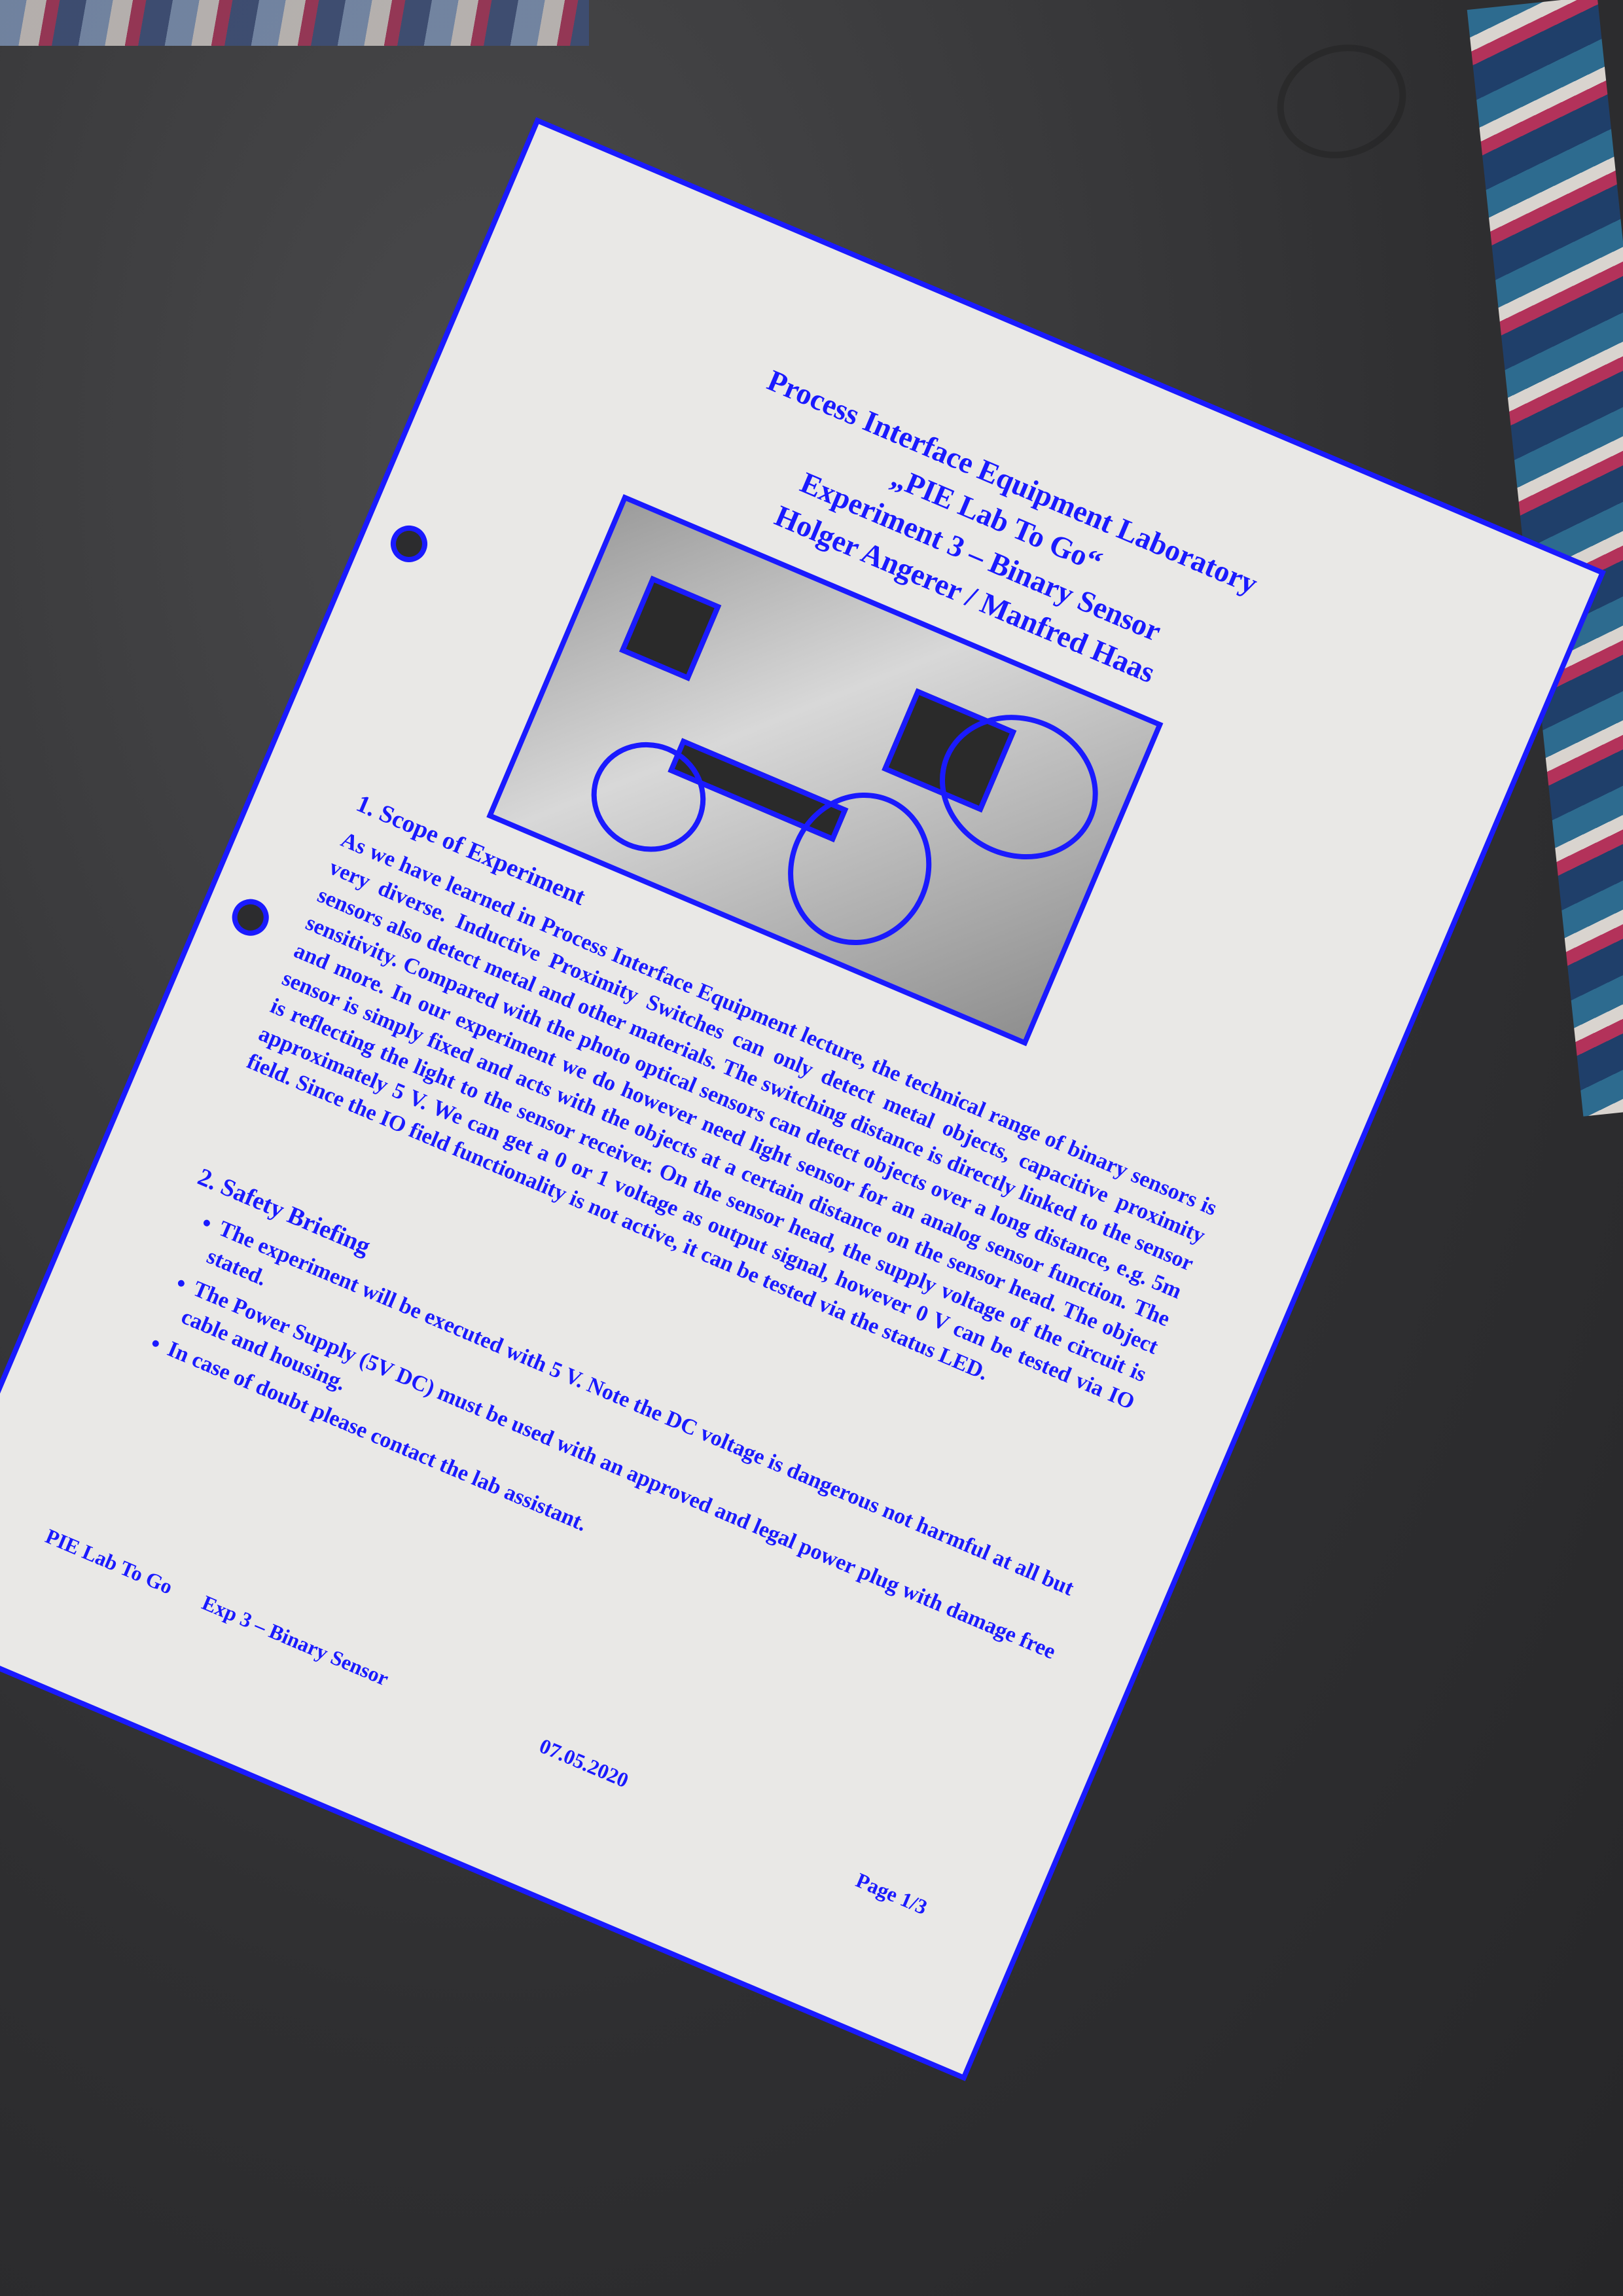 This screenshot has height=2296, width=1623. Describe the element at coordinates (584, 1763) in the screenshot. I see `footer-date: 07.05.2020` at that location.